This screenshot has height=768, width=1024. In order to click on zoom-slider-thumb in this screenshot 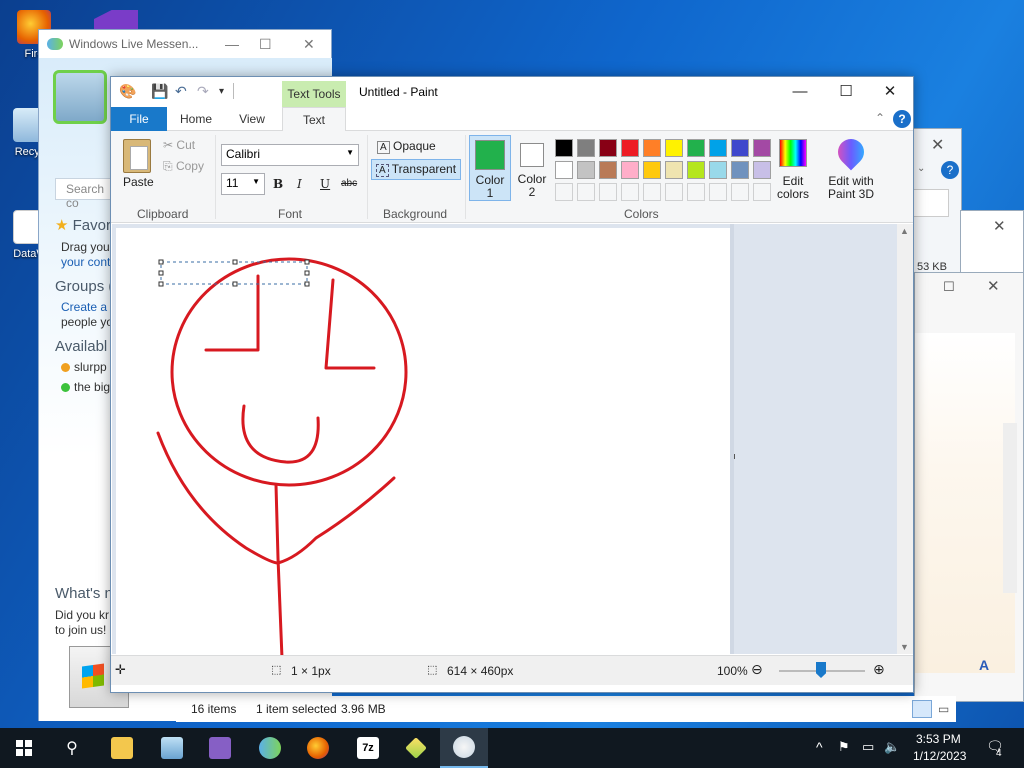, I will do `click(821, 670)`.